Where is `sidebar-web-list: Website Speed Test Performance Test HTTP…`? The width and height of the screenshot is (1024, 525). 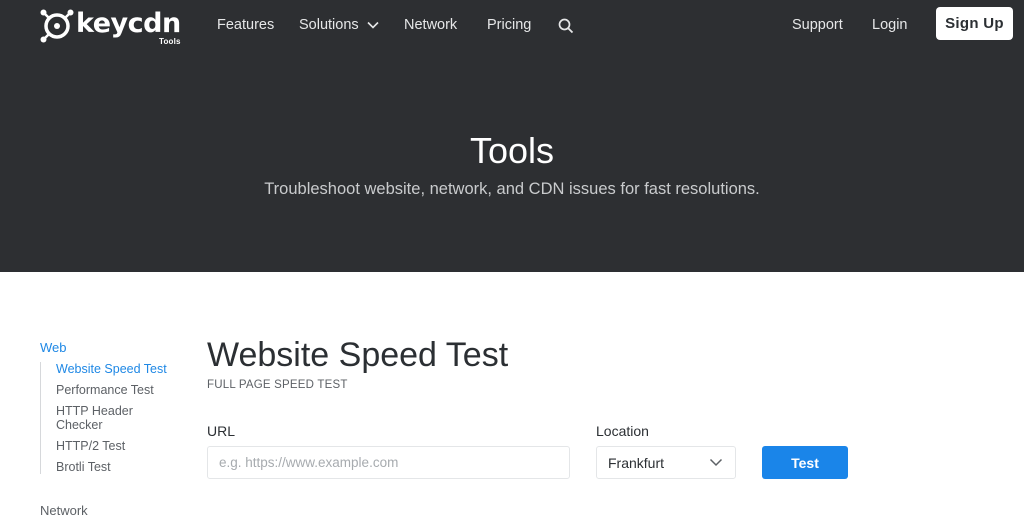 sidebar-web-list: Website Speed Test Performance Test HTTP… is located at coordinates (110, 418).